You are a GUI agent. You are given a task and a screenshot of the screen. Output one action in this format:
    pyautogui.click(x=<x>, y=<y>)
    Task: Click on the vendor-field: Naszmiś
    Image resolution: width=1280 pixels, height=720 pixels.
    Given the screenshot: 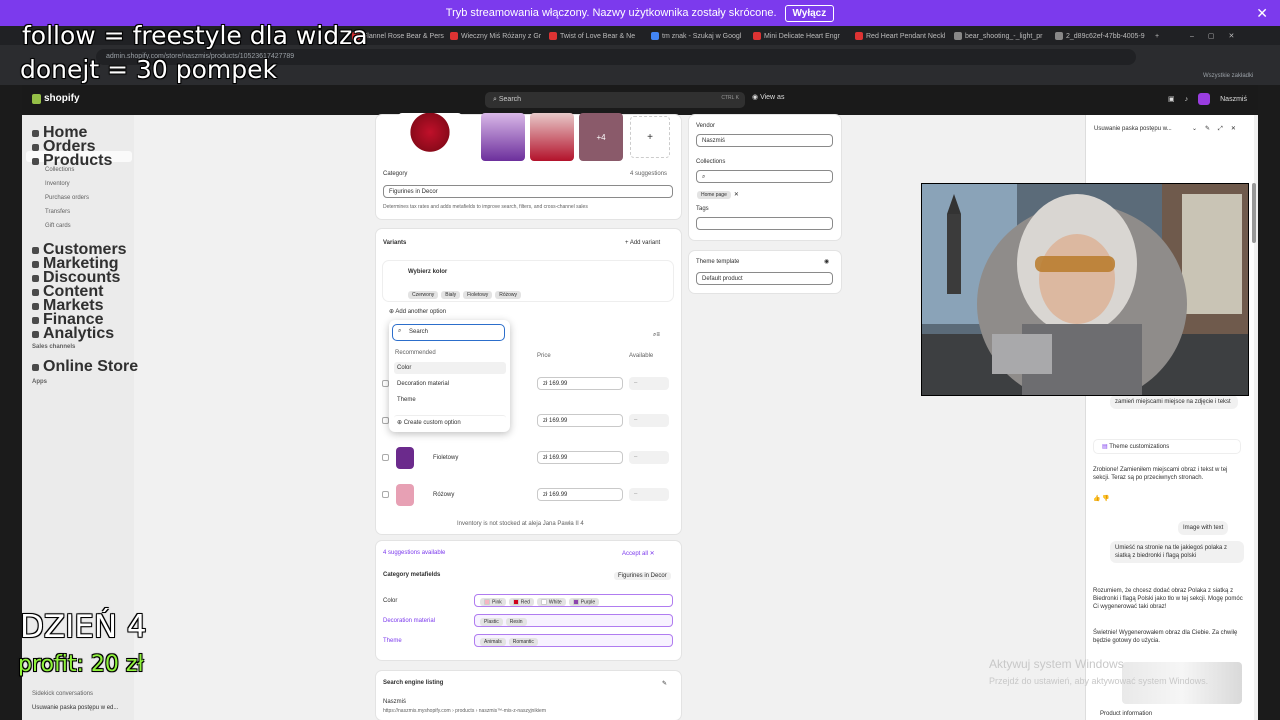 What is the action you would take?
    pyautogui.click(x=764, y=140)
    